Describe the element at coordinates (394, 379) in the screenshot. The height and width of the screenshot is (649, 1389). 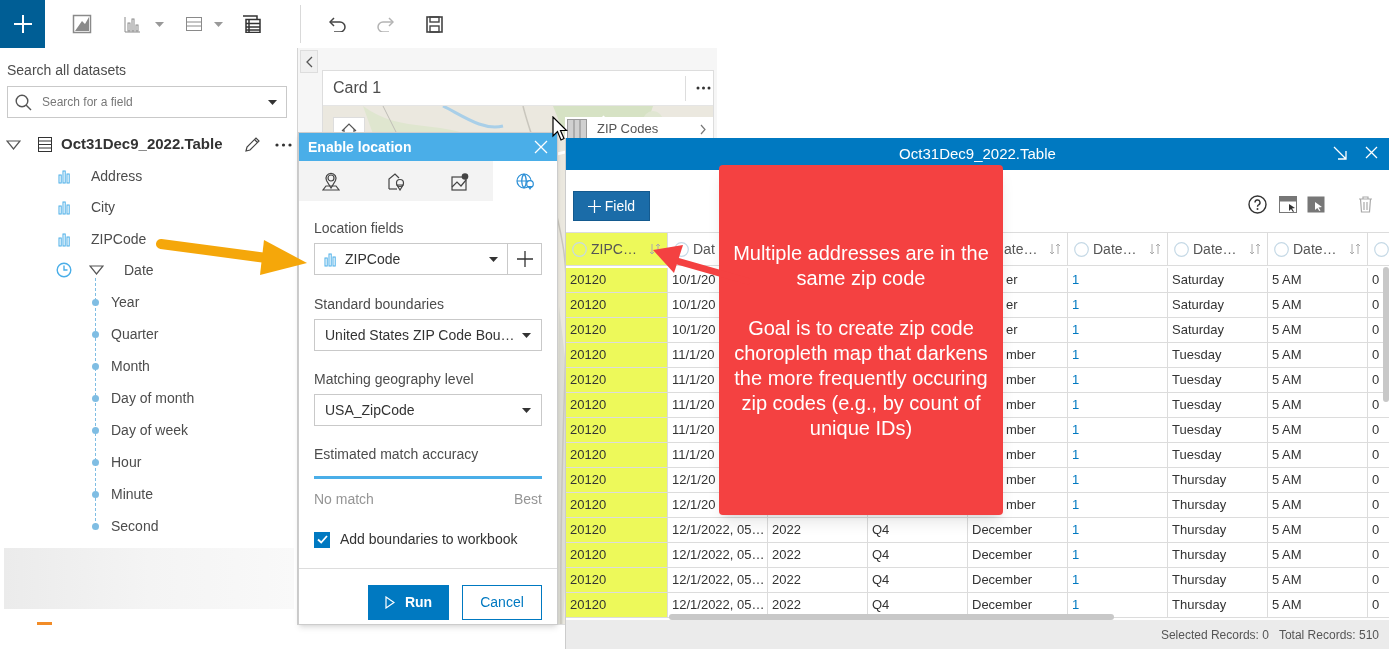
I see `field-label: Matching geography level` at that location.